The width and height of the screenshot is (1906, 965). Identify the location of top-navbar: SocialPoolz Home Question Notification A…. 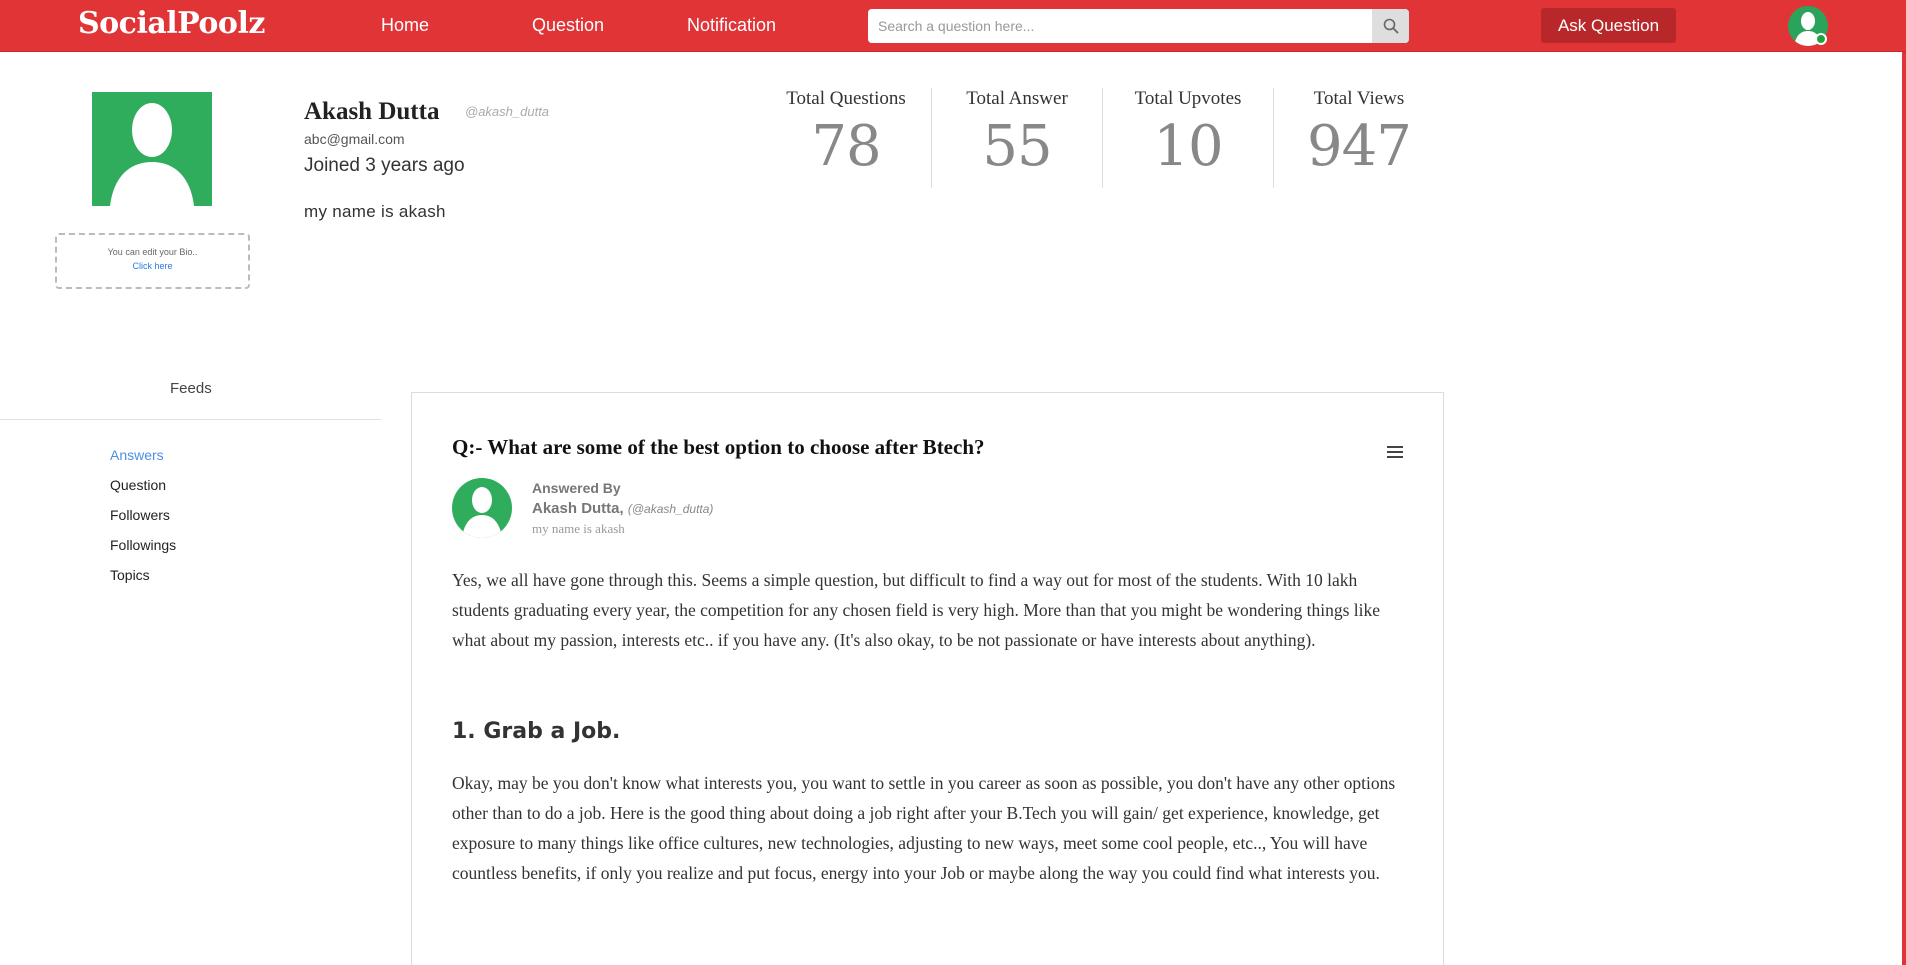
(953, 26).